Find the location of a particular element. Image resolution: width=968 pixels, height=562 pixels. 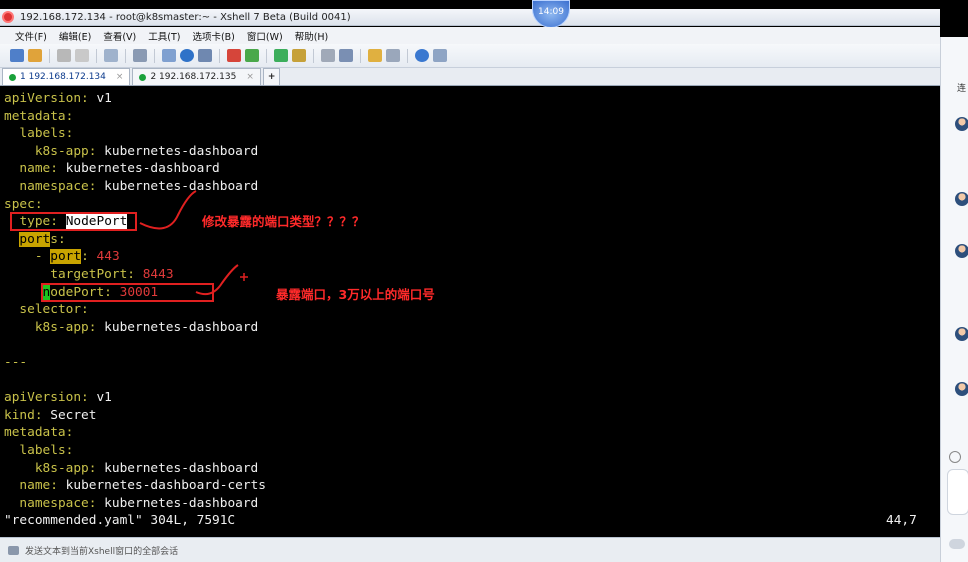

menu-help: 帮助(H) is located at coordinates (312, 36).